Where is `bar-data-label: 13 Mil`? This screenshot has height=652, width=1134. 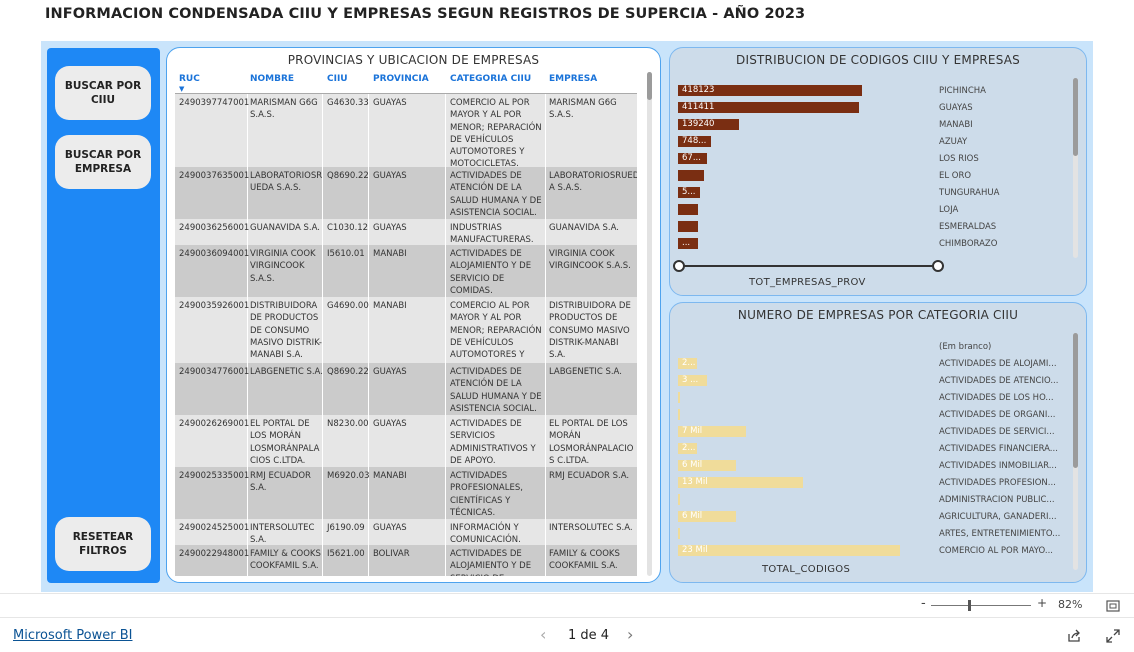
bar-data-label: 13 Mil is located at coordinates (695, 482).